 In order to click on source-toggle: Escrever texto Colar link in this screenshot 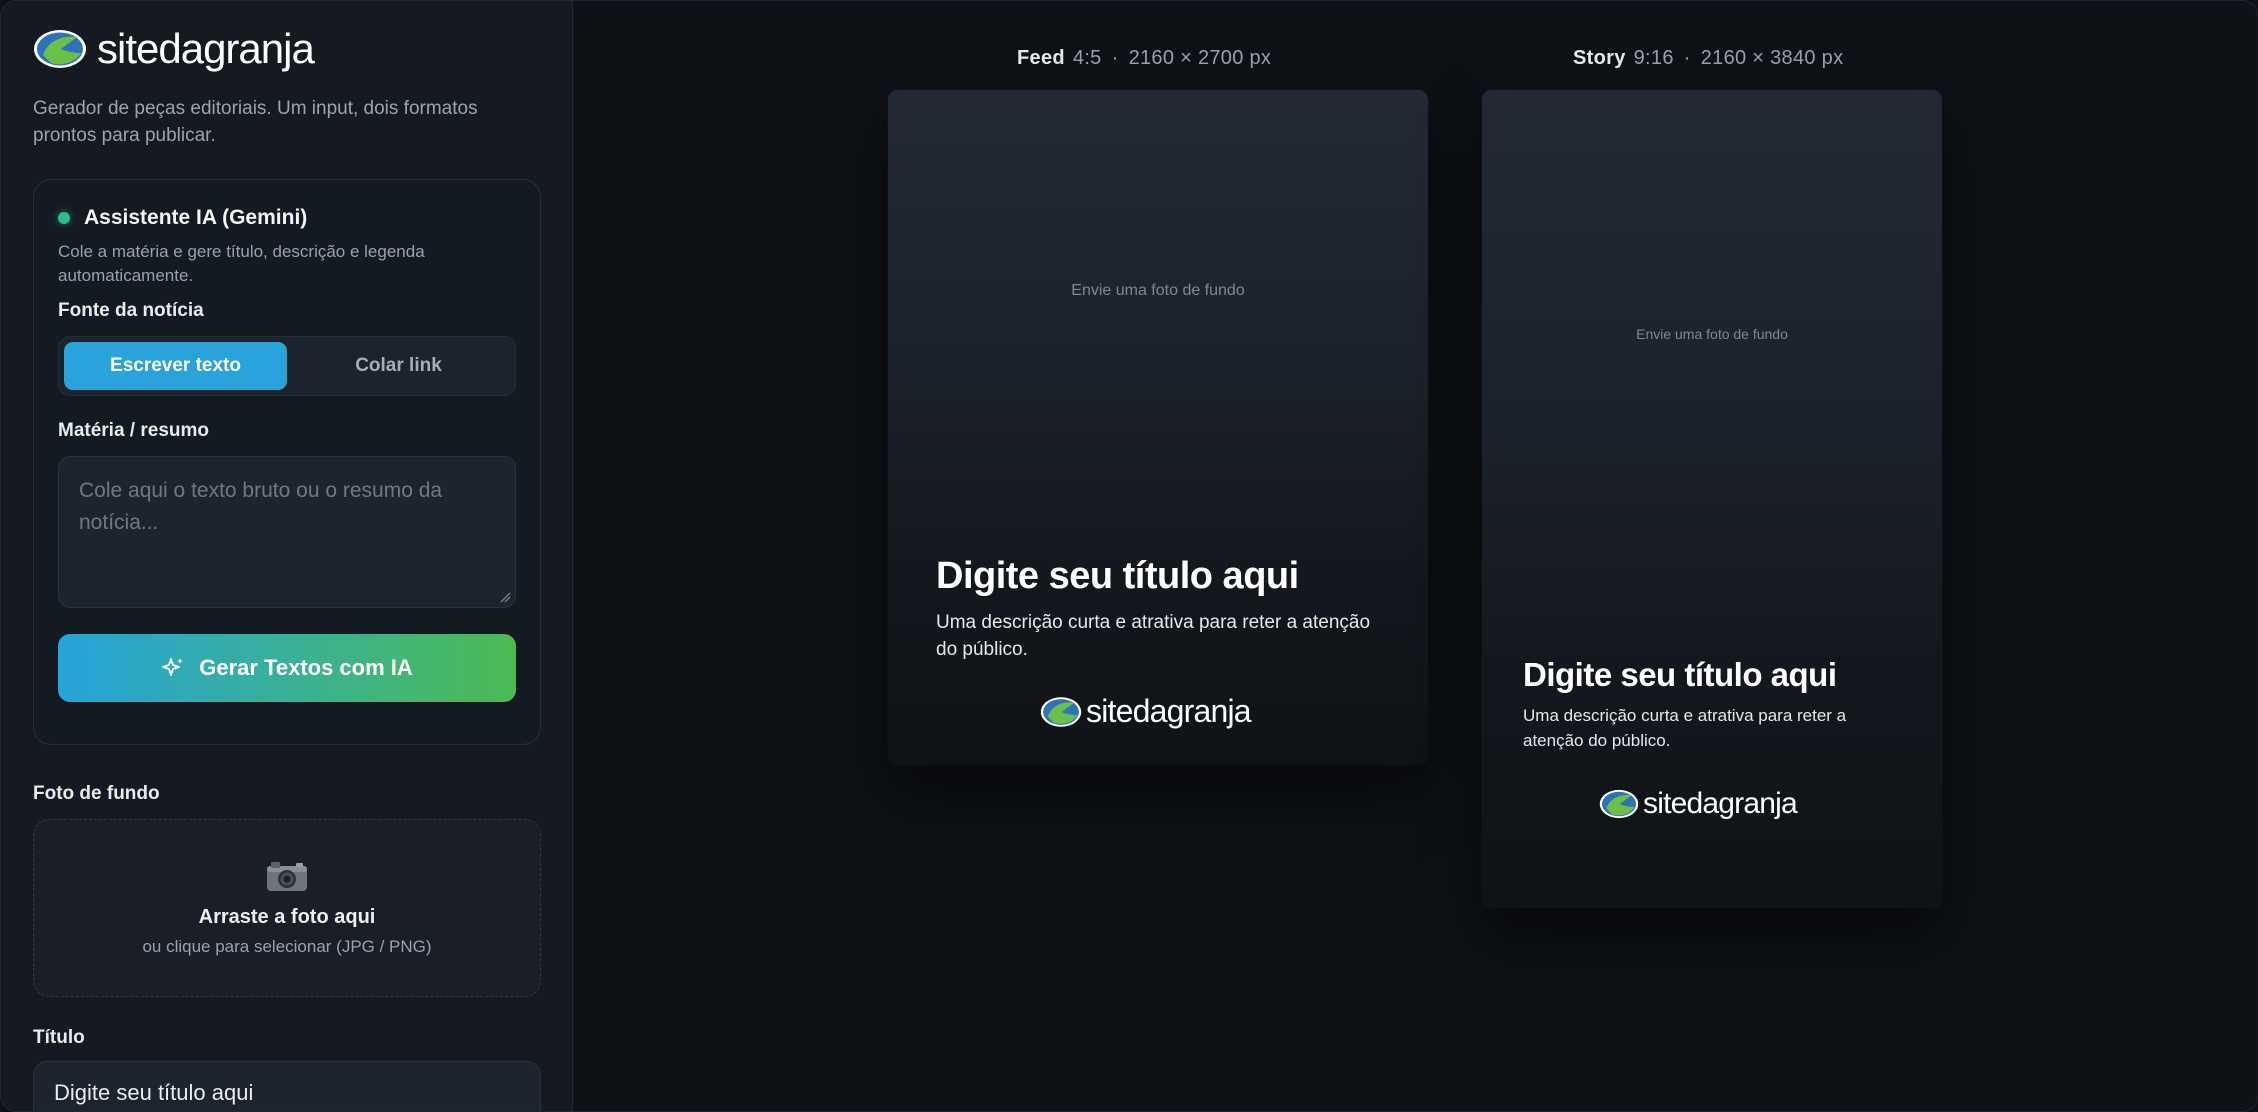, I will do `click(287, 366)`.